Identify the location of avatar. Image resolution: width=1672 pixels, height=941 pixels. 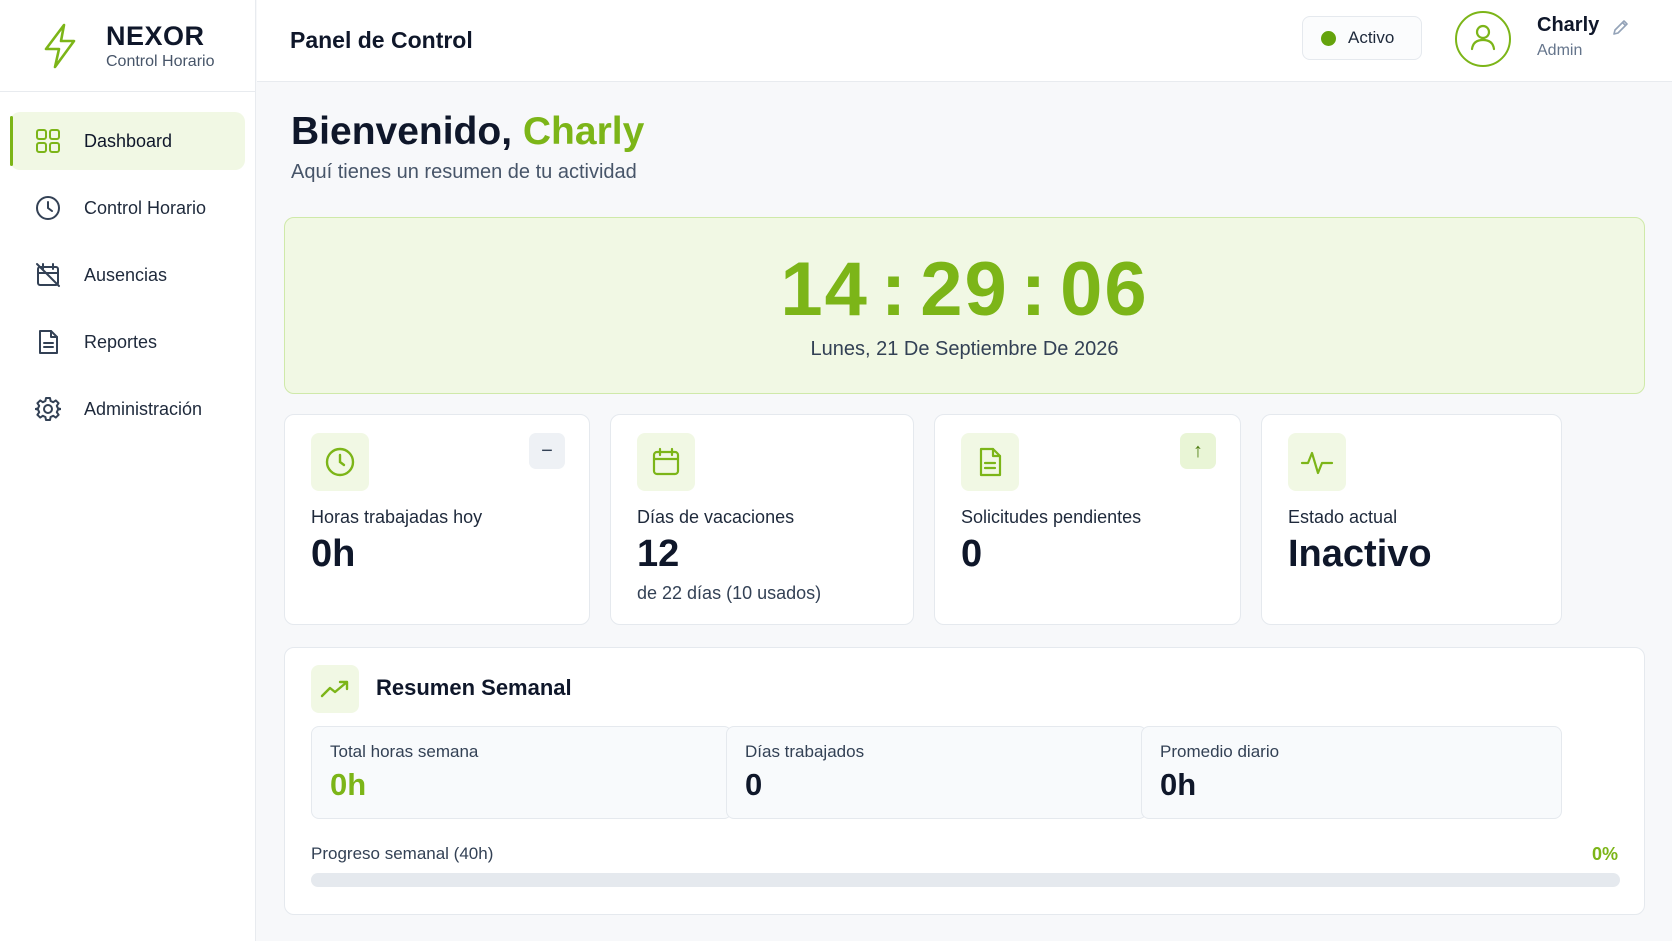
(1483, 39).